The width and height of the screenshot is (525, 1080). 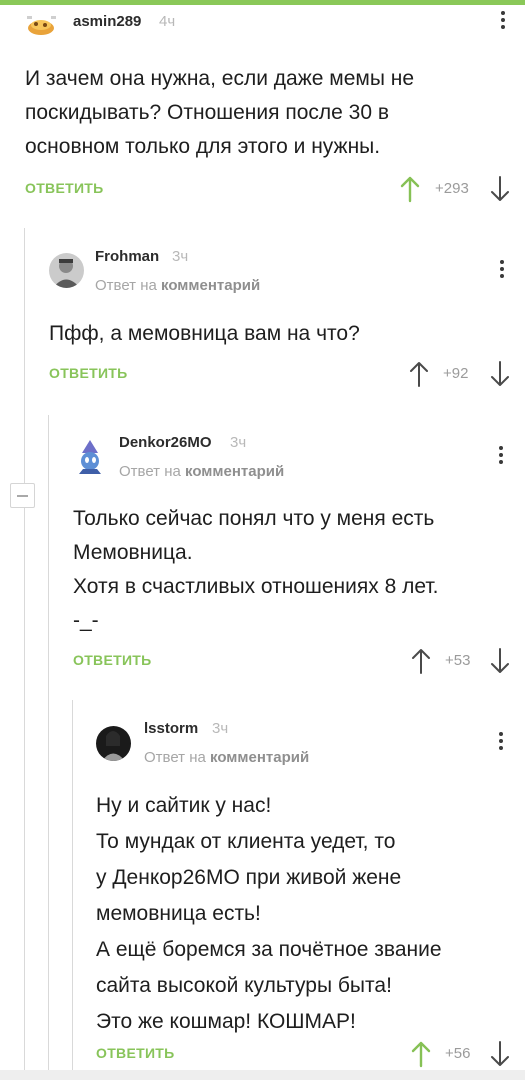 I want to click on rating-score: +53, so click(x=458, y=660).